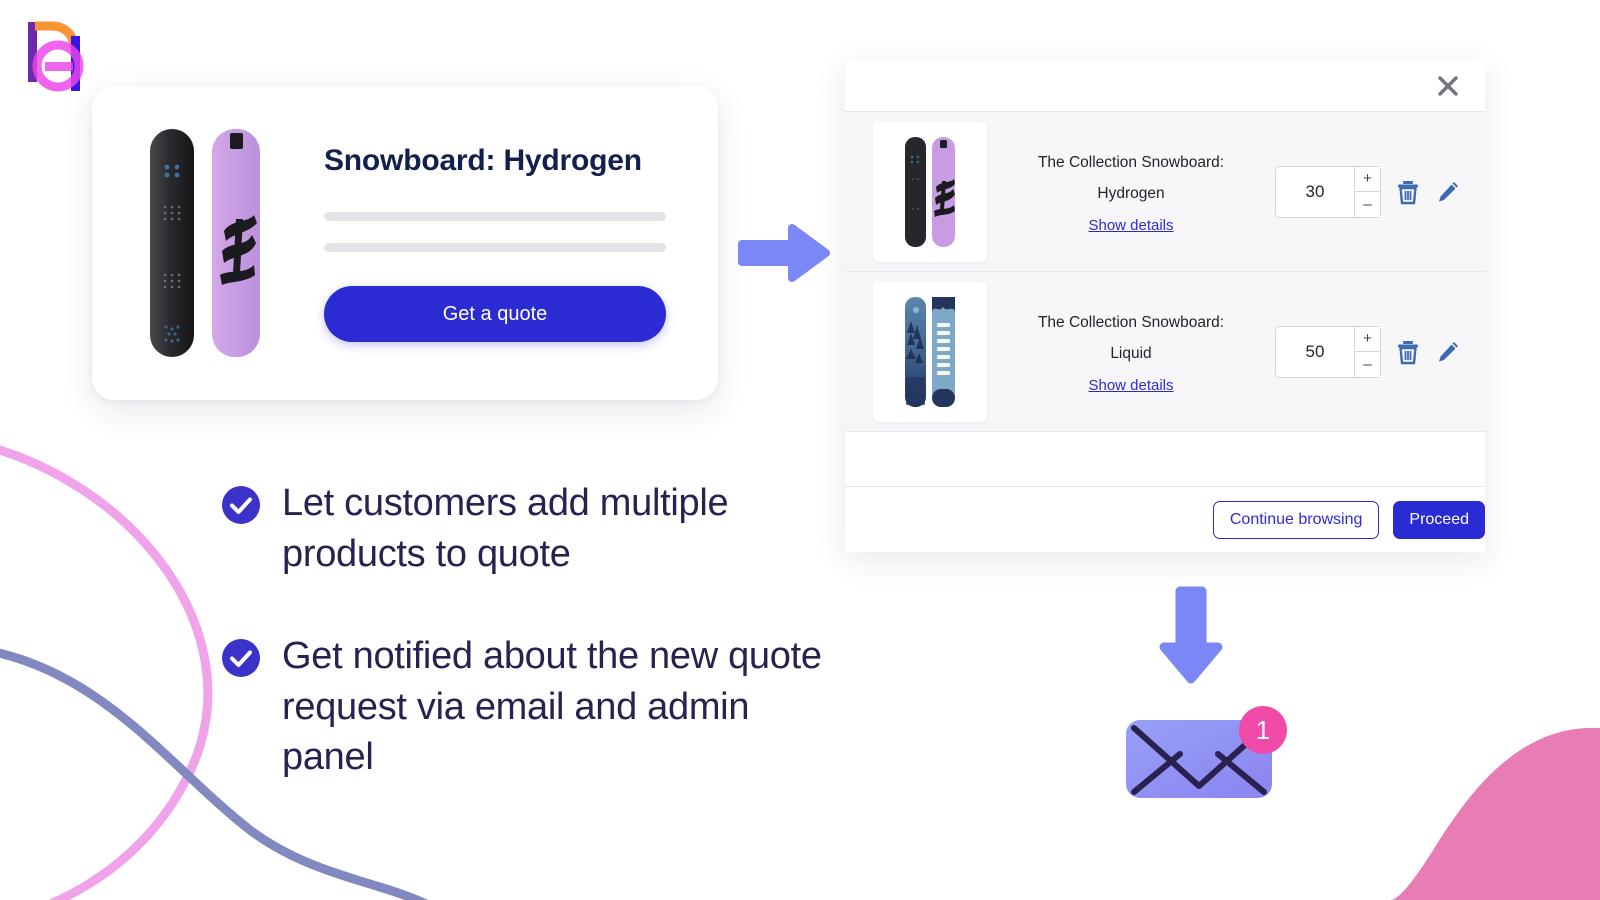 This screenshot has height=900, width=1600. What do you see at coordinates (1263, 730) in the screenshot?
I see `notification-count: 1` at bounding box center [1263, 730].